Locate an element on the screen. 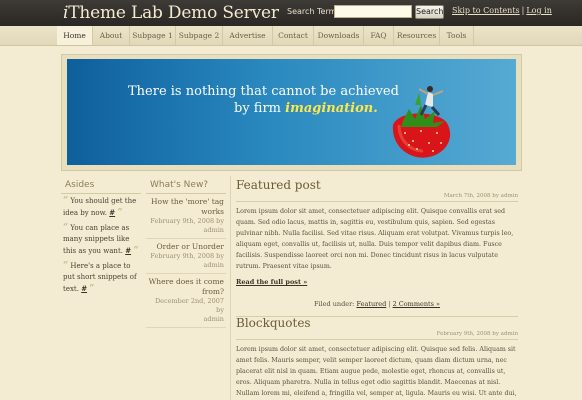 The width and height of the screenshot is (582, 400). aside-text: You should get the idea by now. is located at coordinates (100, 207).